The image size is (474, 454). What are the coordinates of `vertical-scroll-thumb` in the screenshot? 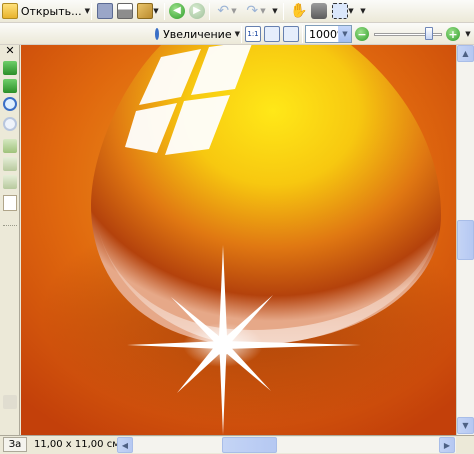 It's located at (465, 240).